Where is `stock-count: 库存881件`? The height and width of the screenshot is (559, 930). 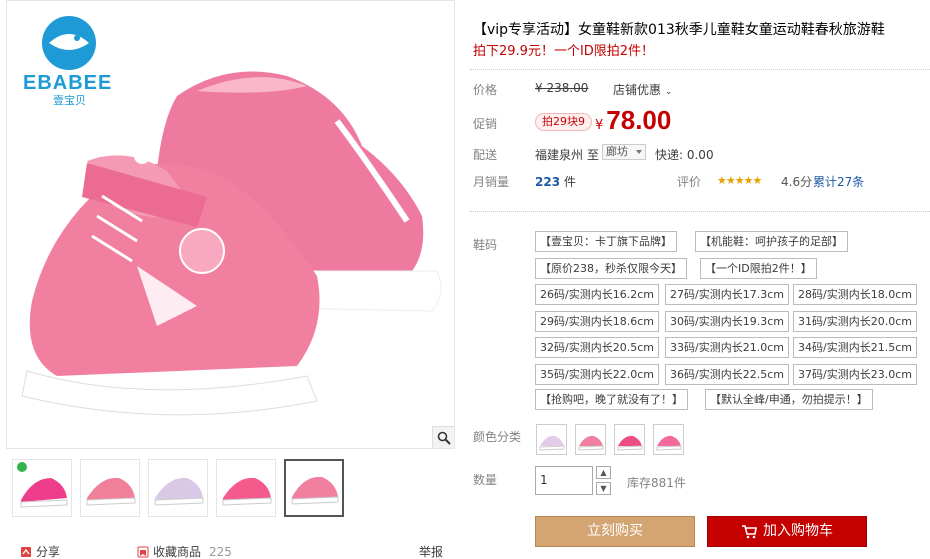
stock-count: 库存881件 is located at coordinates (656, 483).